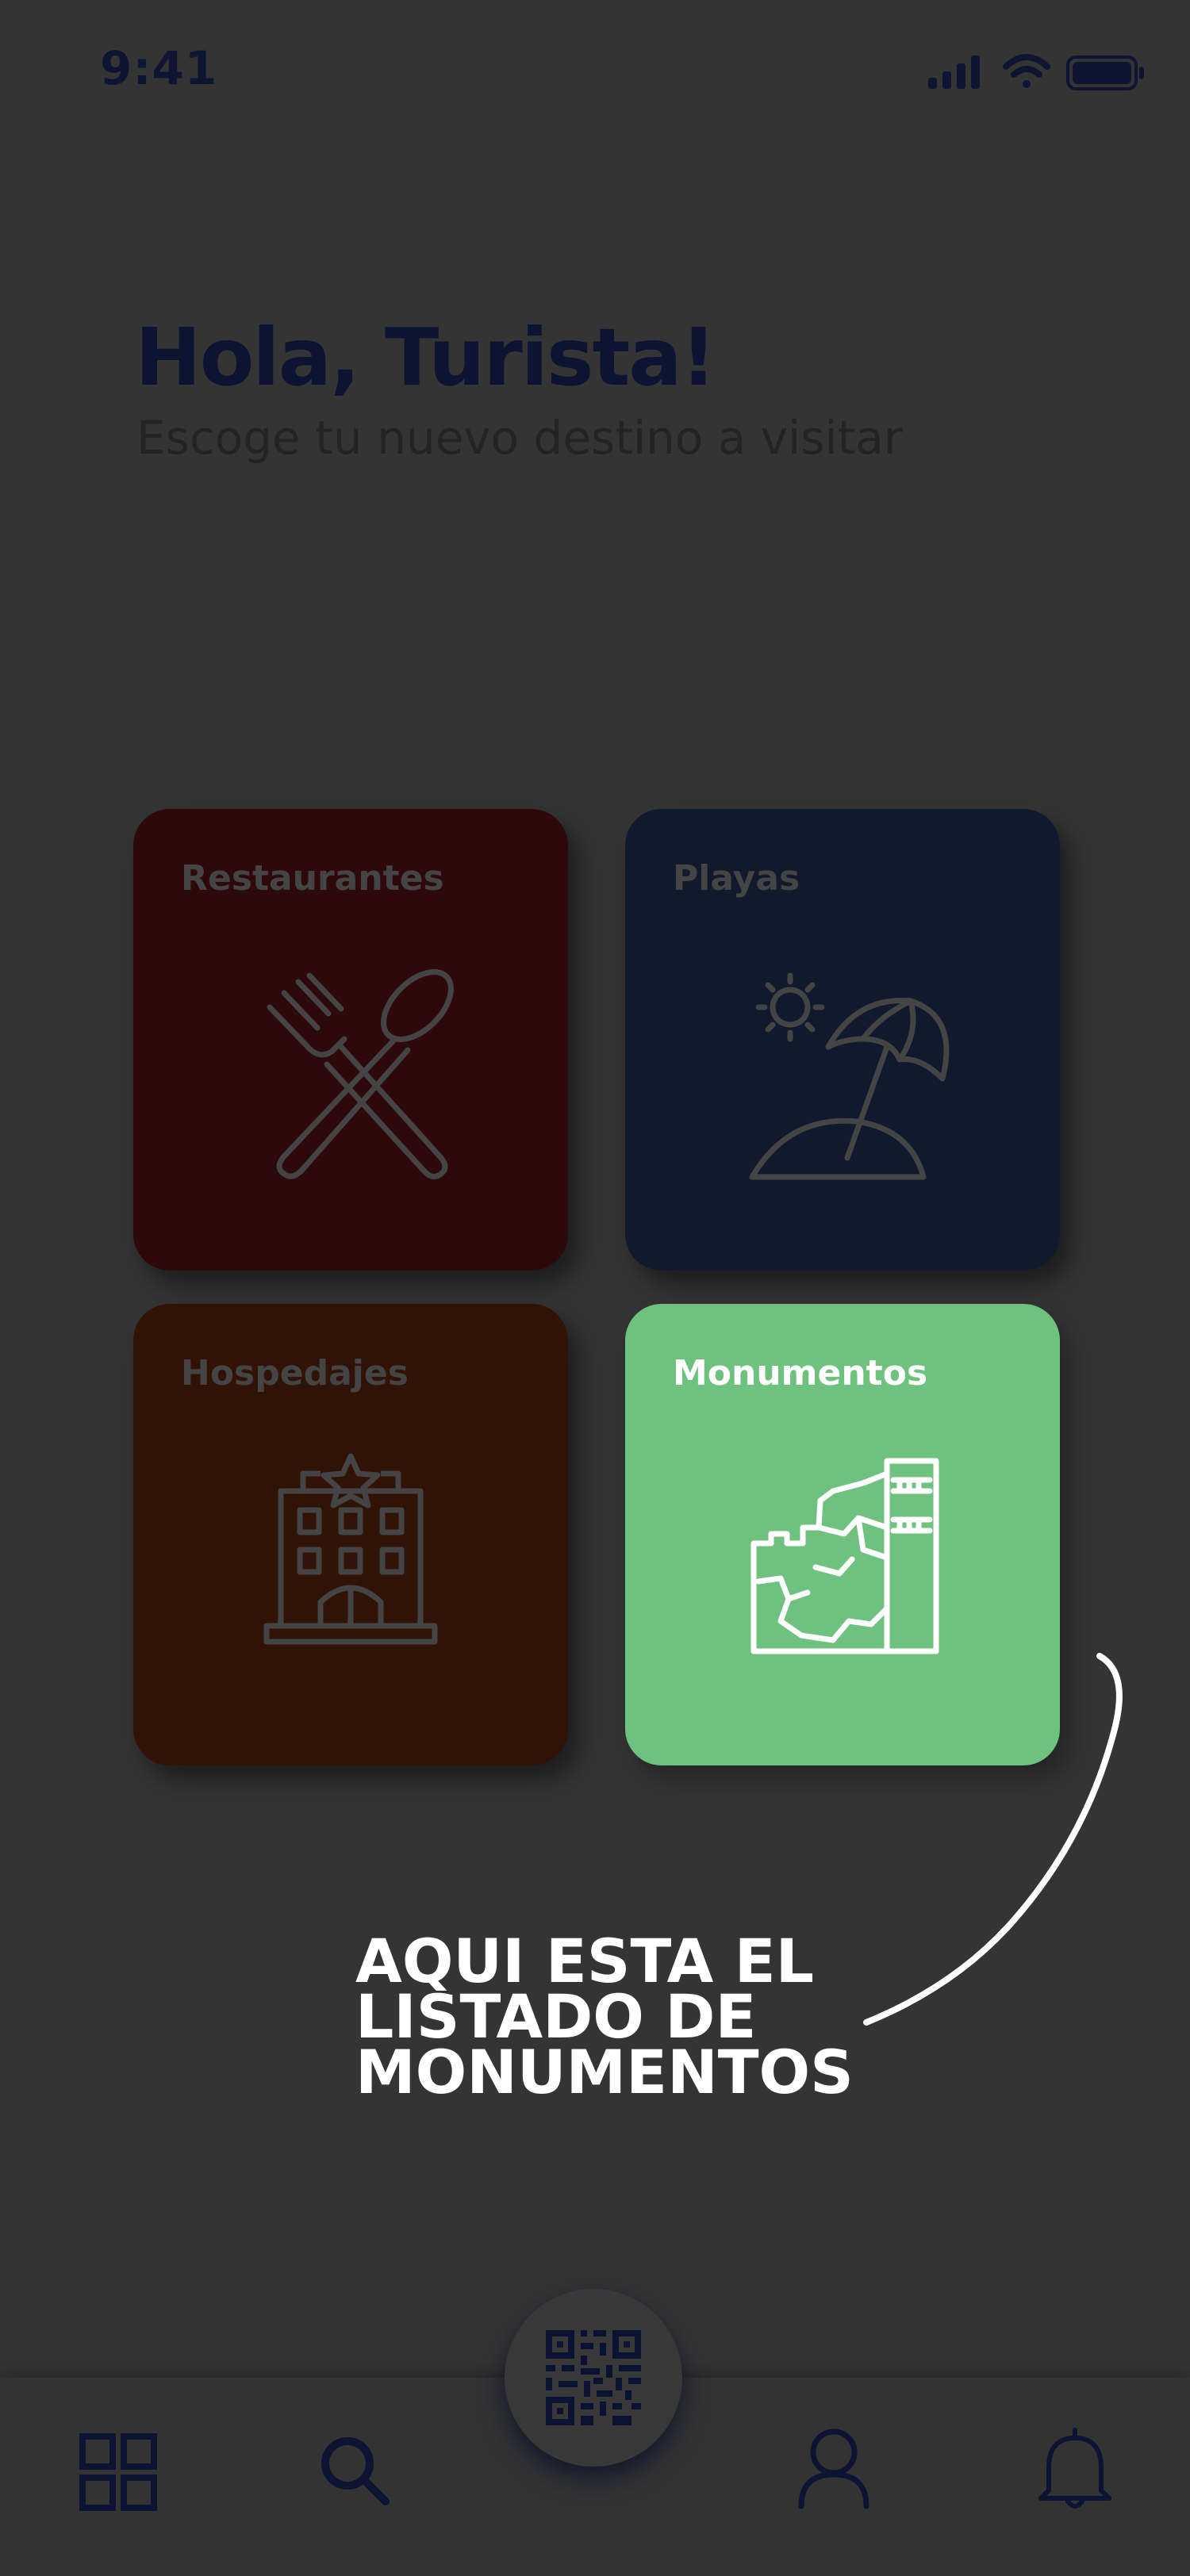 The width and height of the screenshot is (1190, 2576). What do you see at coordinates (849, 1076) in the screenshot?
I see `beach-umbrella-icon` at bounding box center [849, 1076].